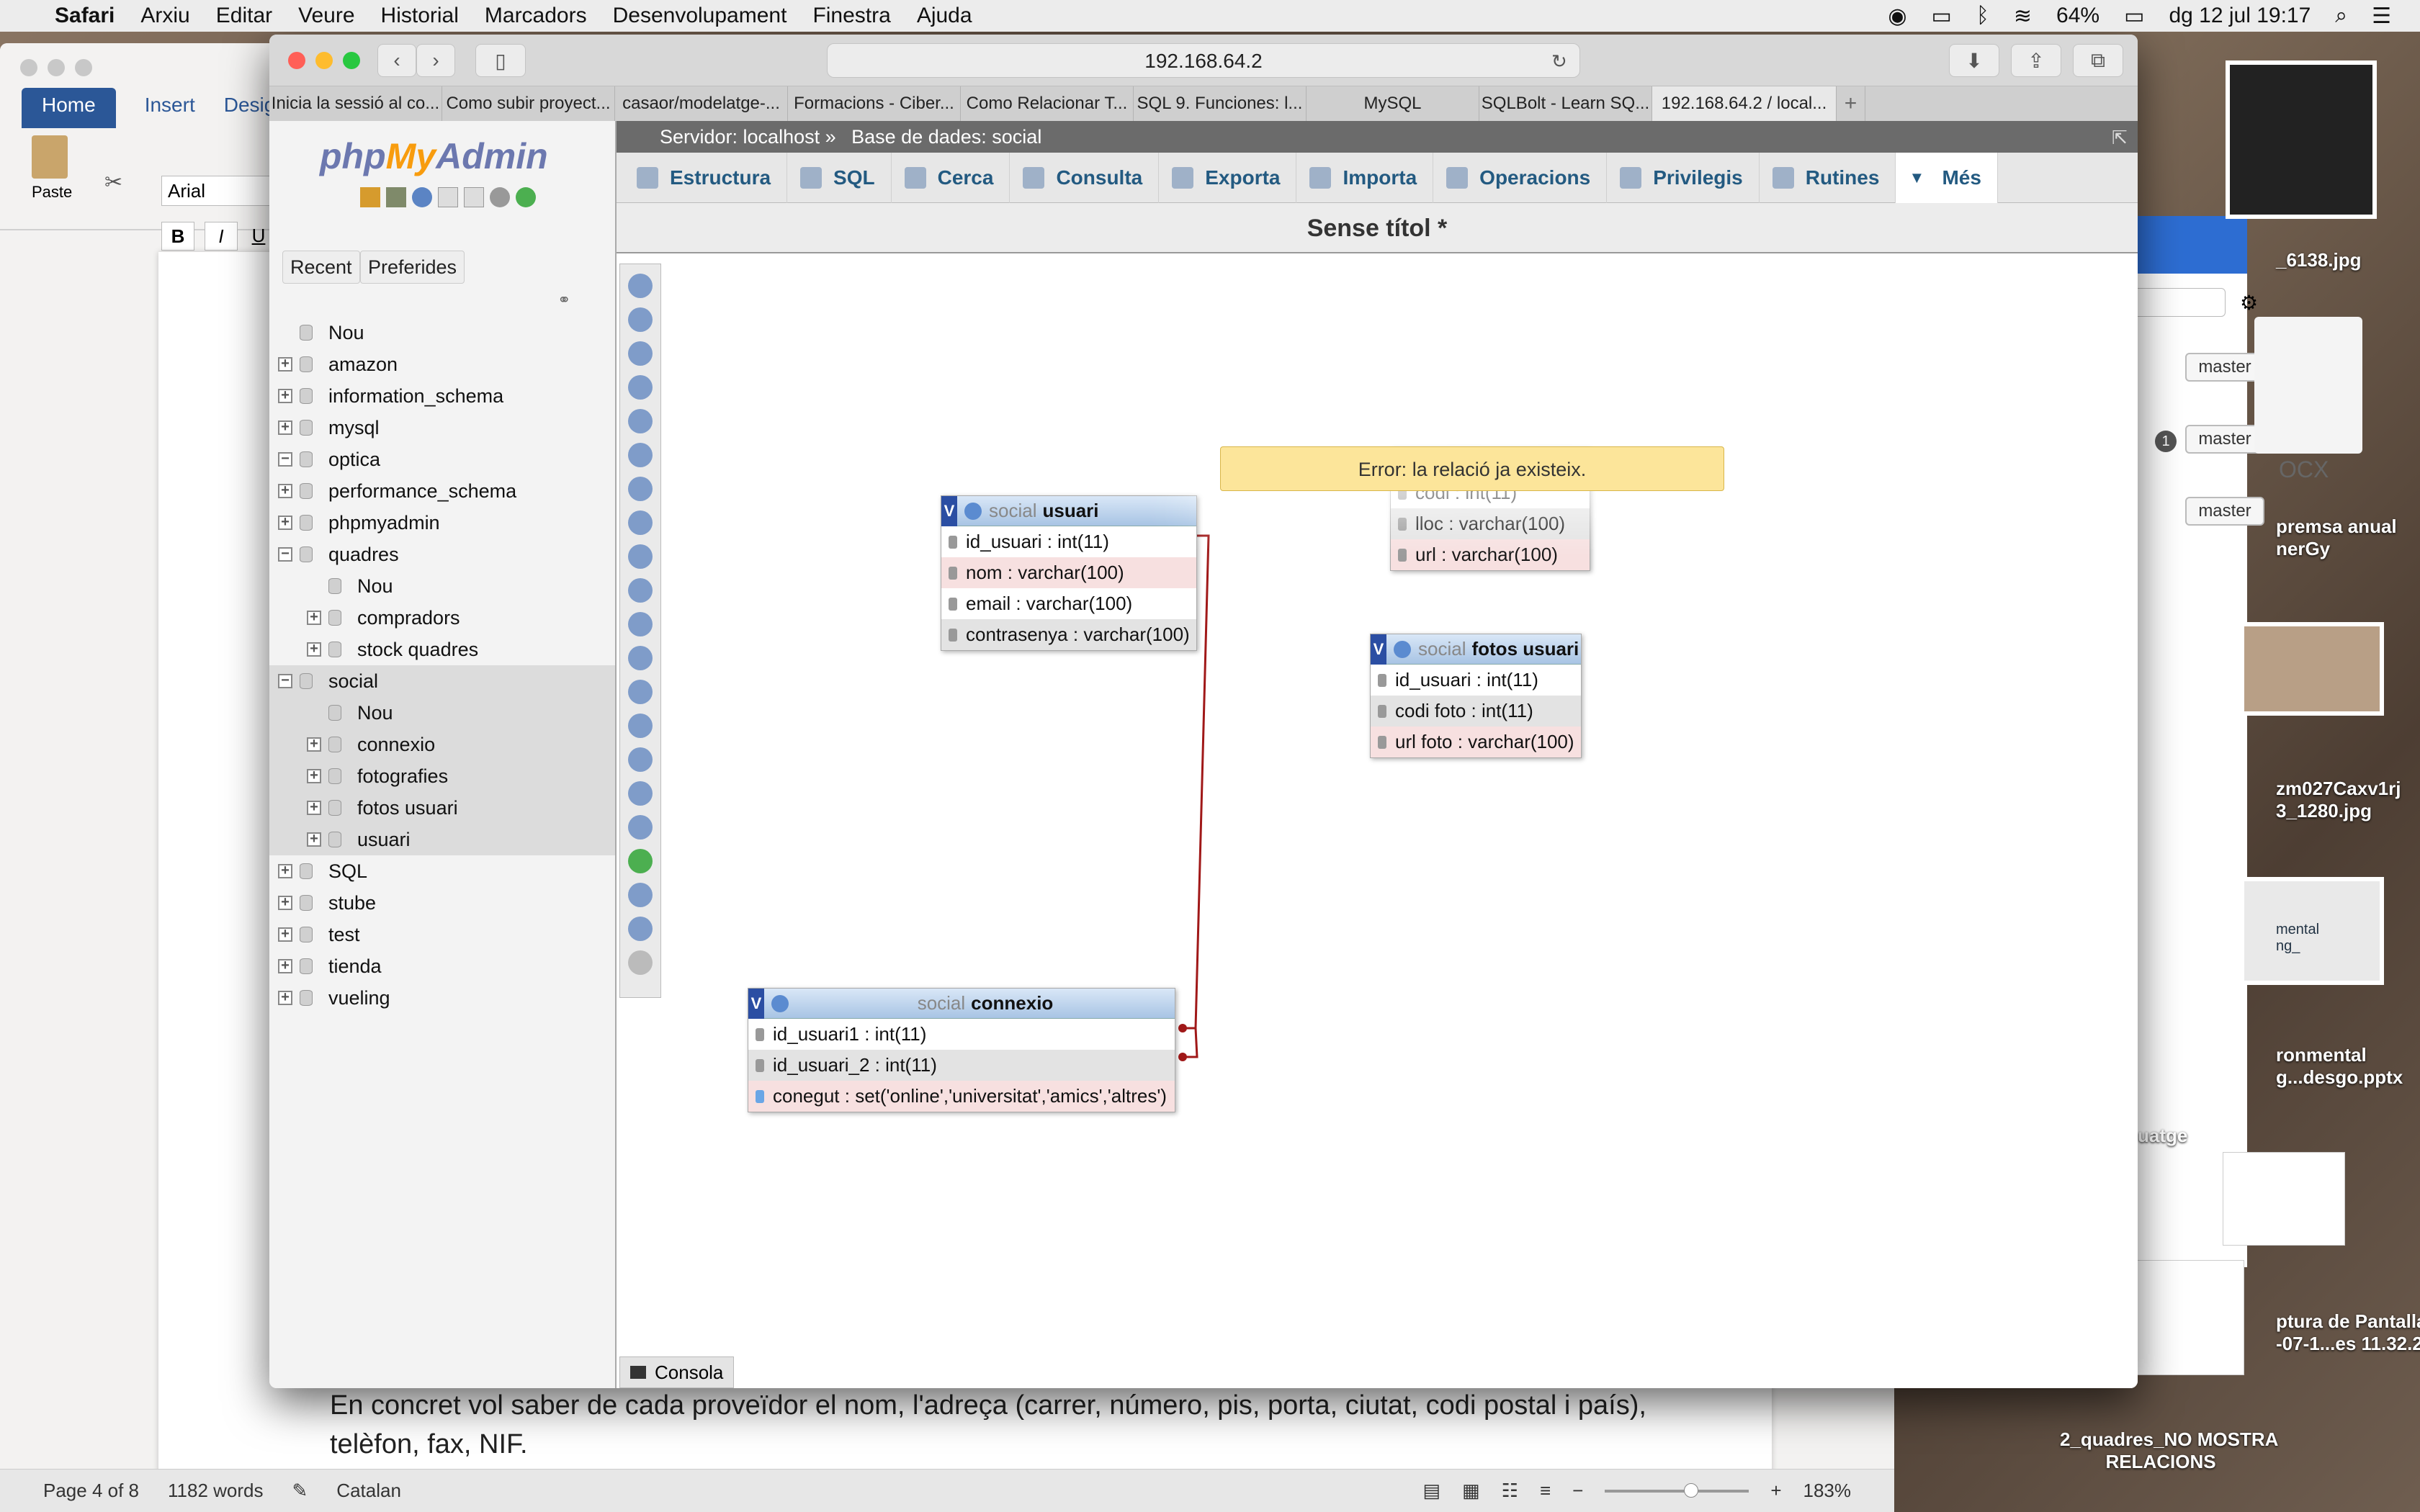 Image resolution: width=2420 pixels, height=1512 pixels. I want to click on word-close-icon, so click(28, 67).